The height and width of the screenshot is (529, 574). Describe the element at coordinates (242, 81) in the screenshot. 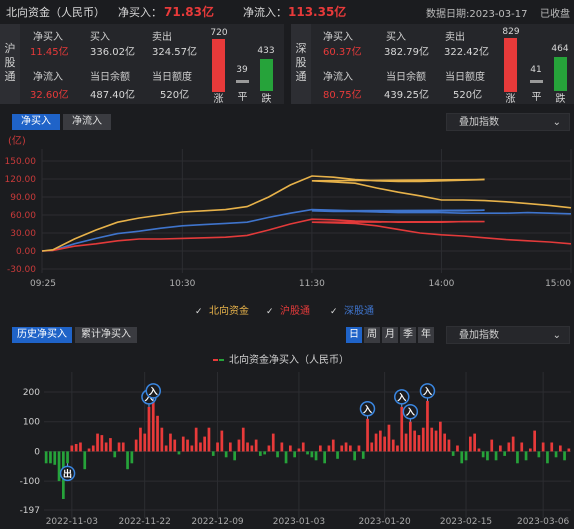

I see `sh-flat-bar` at that location.